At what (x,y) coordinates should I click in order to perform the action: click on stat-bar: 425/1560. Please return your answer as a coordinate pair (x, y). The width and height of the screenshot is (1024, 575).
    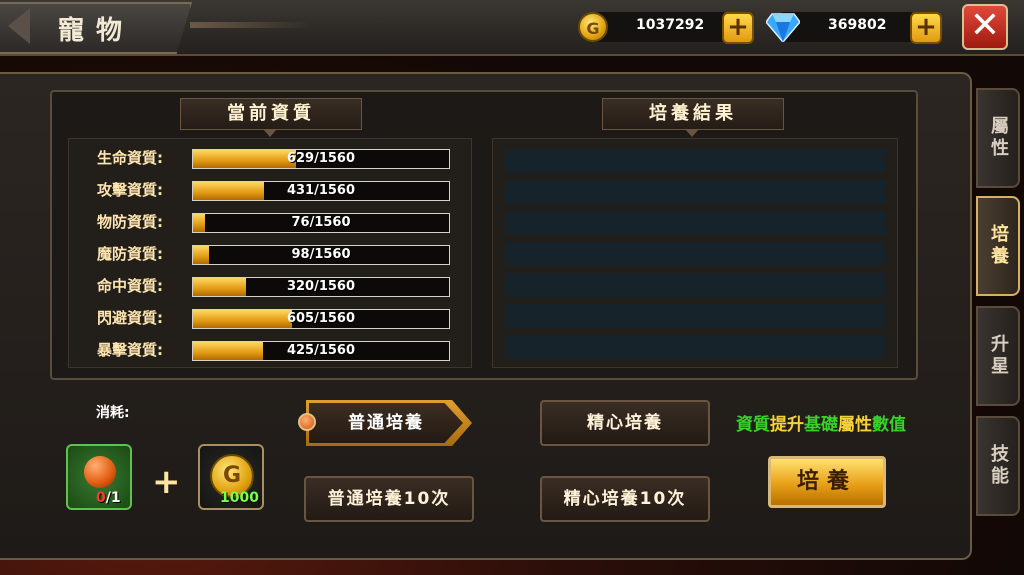
    Looking at the image, I should click on (321, 351).